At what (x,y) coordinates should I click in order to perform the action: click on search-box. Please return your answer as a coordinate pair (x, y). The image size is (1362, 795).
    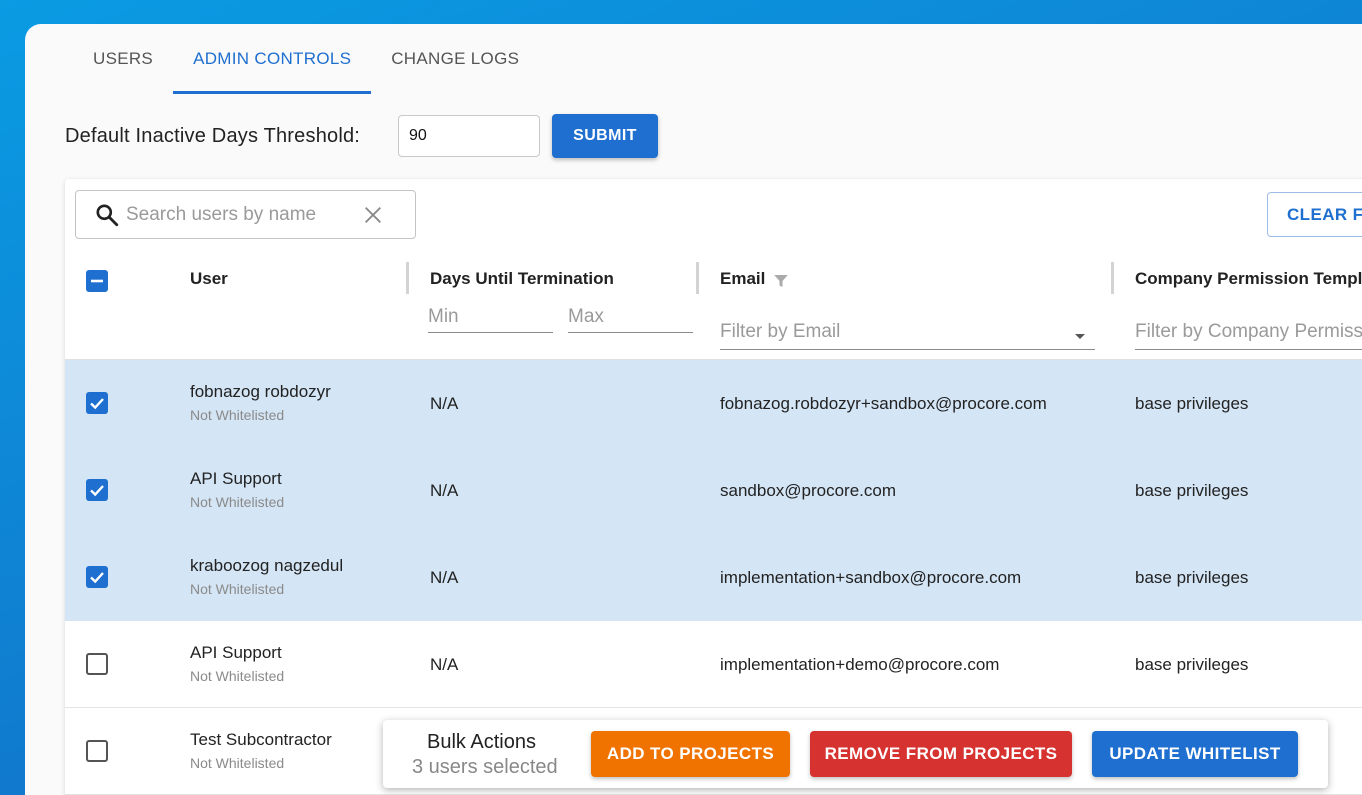
    Looking at the image, I should click on (245, 214).